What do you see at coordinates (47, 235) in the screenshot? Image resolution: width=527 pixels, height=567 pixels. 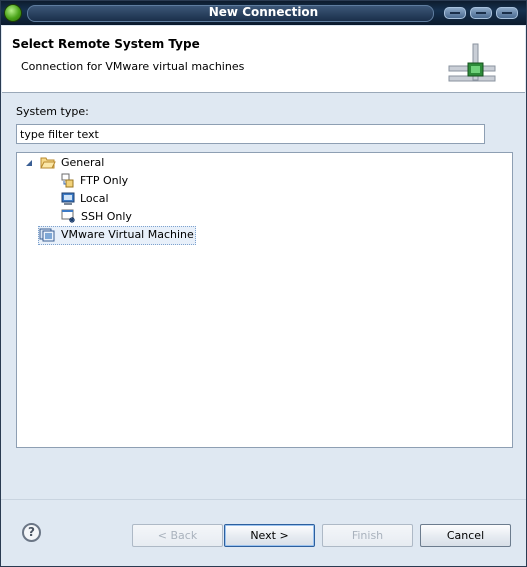 I see `vmware-icon` at bounding box center [47, 235].